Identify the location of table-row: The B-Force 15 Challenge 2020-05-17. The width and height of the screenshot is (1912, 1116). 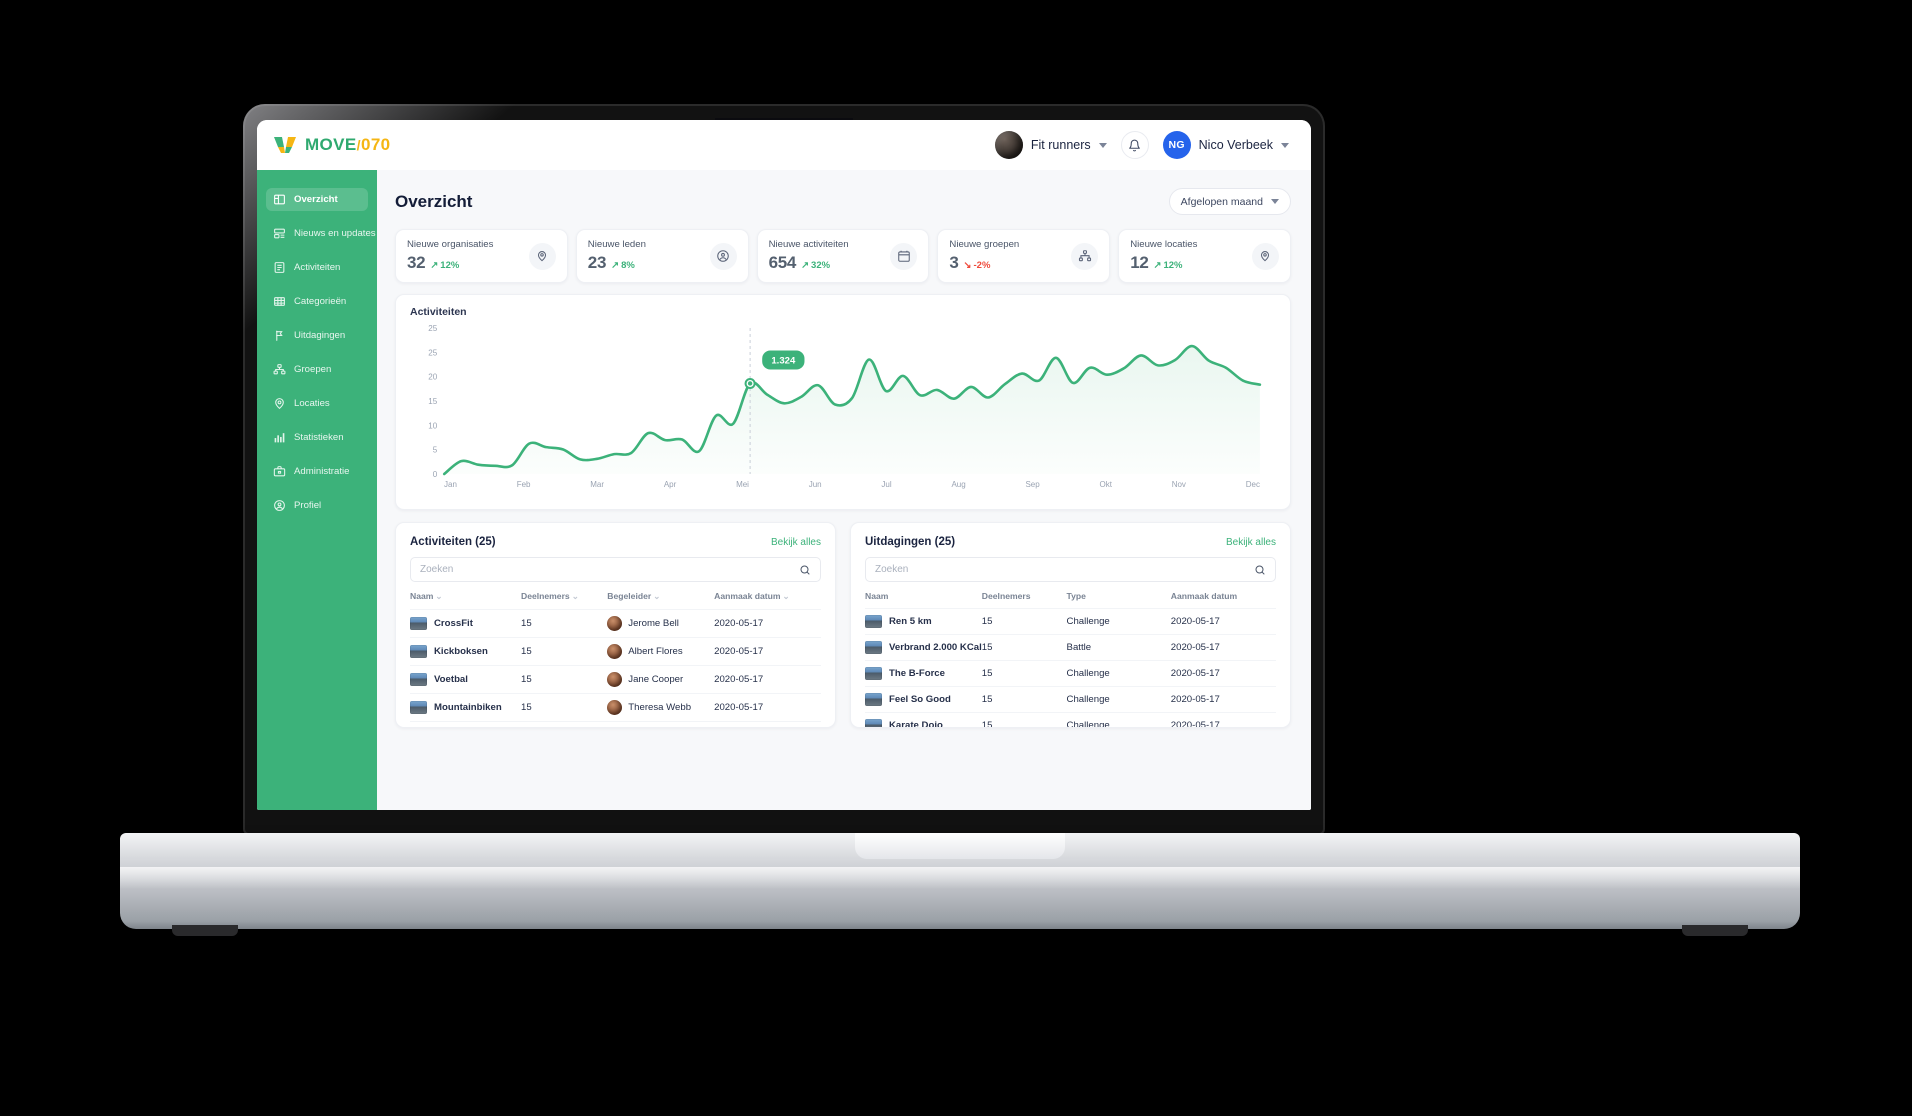
(1070, 673).